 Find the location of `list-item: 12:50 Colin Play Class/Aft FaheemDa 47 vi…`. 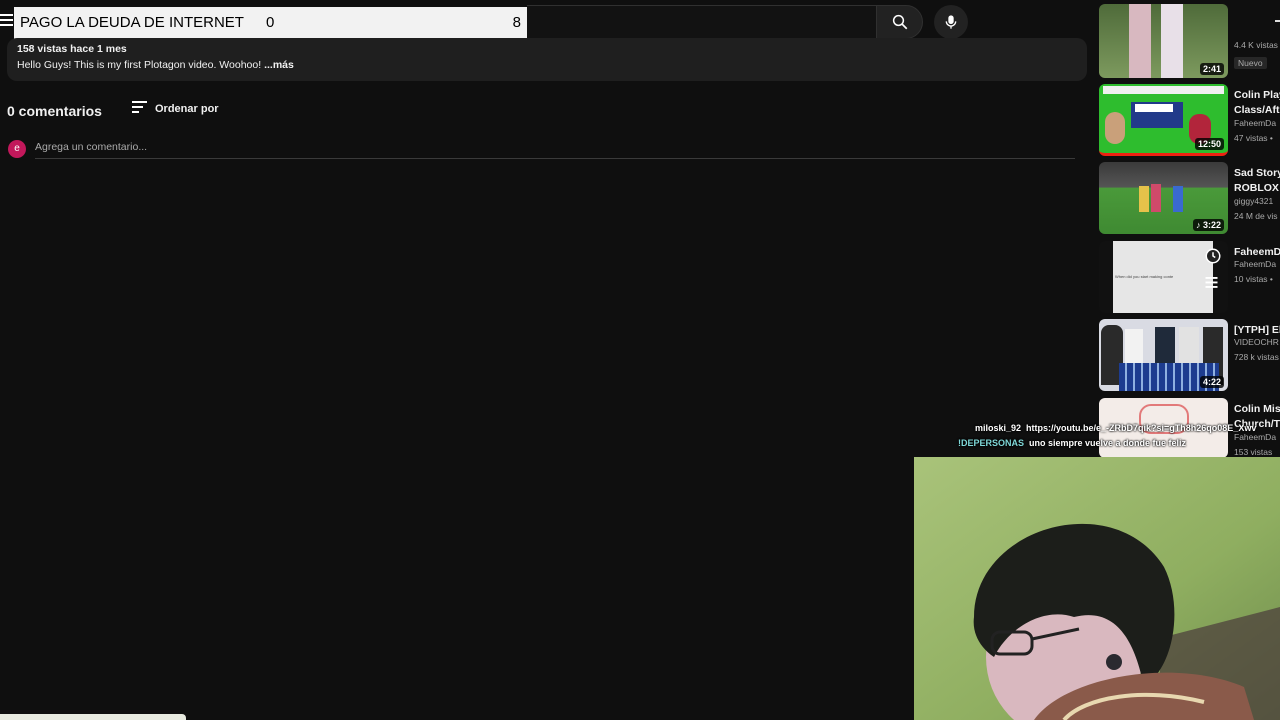

list-item: 12:50 Colin Play Class/Aft FaheemDa 47 vi… is located at coordinates (1189, 121).